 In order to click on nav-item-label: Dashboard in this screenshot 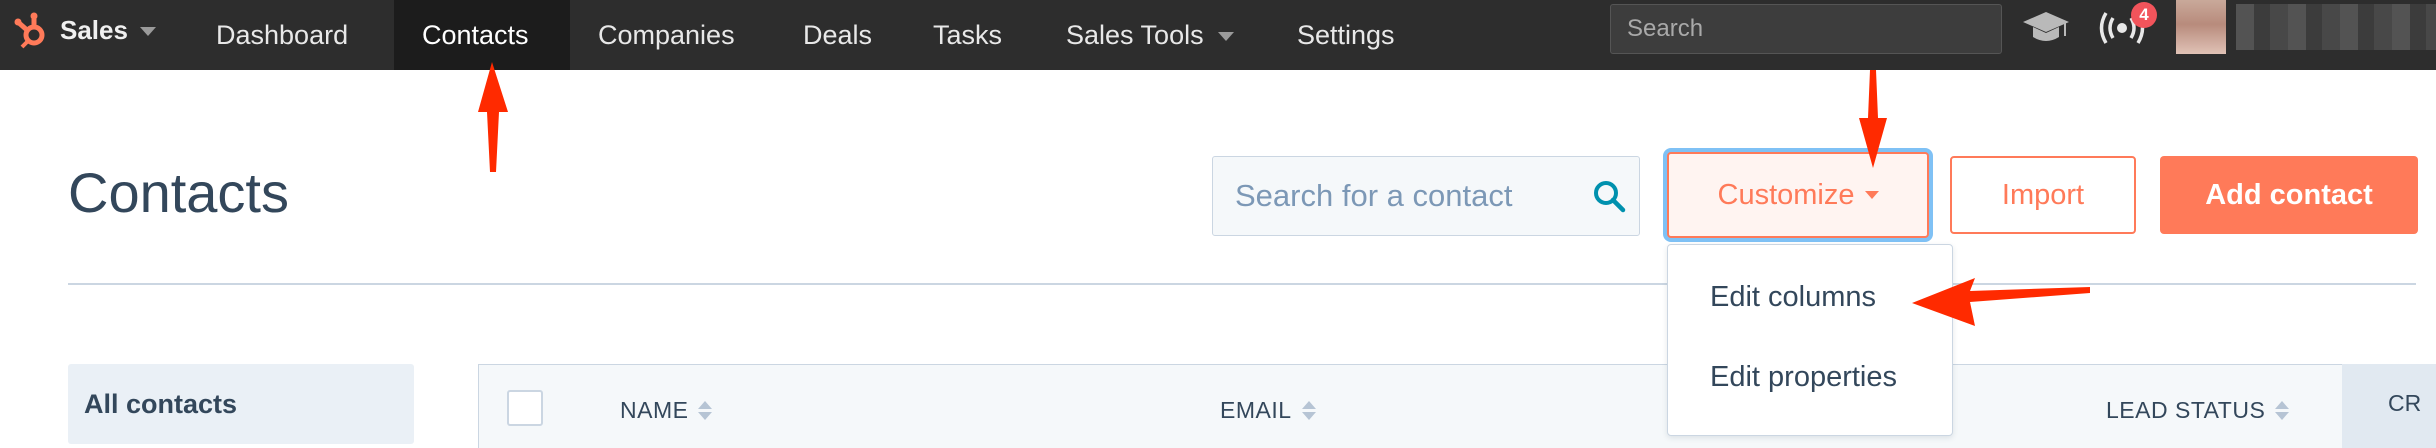, I will do `click(282, 34)`.